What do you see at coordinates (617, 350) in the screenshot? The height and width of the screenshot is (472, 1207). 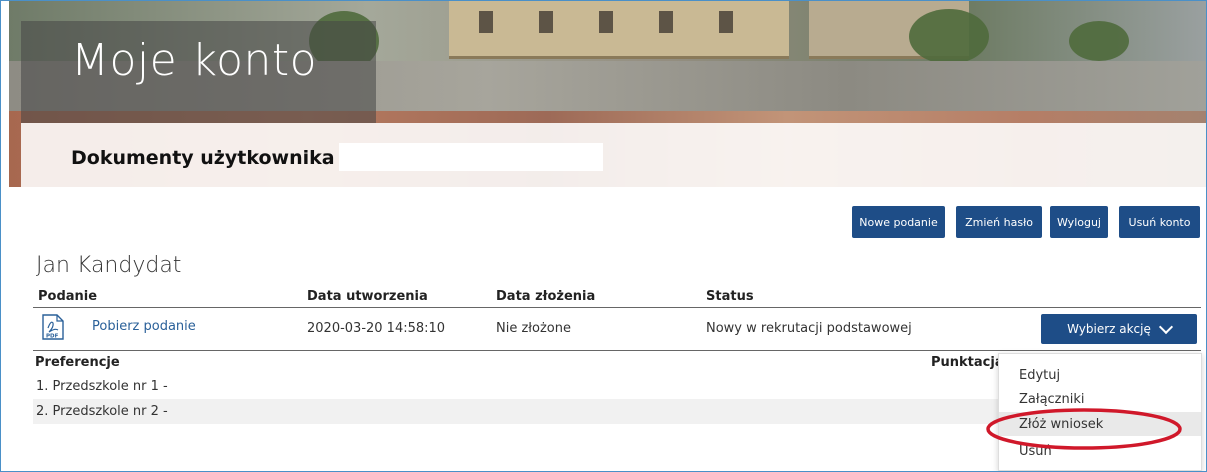 I see `row-divider` at bounding box center [617, 350].